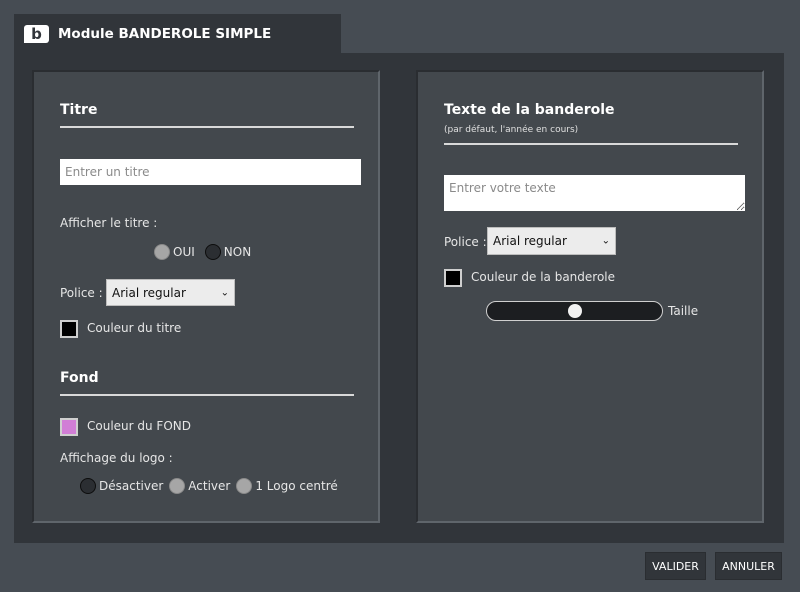 The height and width of the screenshot is (592, 800). I want to click on title-color-label: Couleur du titre, so click(134, 328).